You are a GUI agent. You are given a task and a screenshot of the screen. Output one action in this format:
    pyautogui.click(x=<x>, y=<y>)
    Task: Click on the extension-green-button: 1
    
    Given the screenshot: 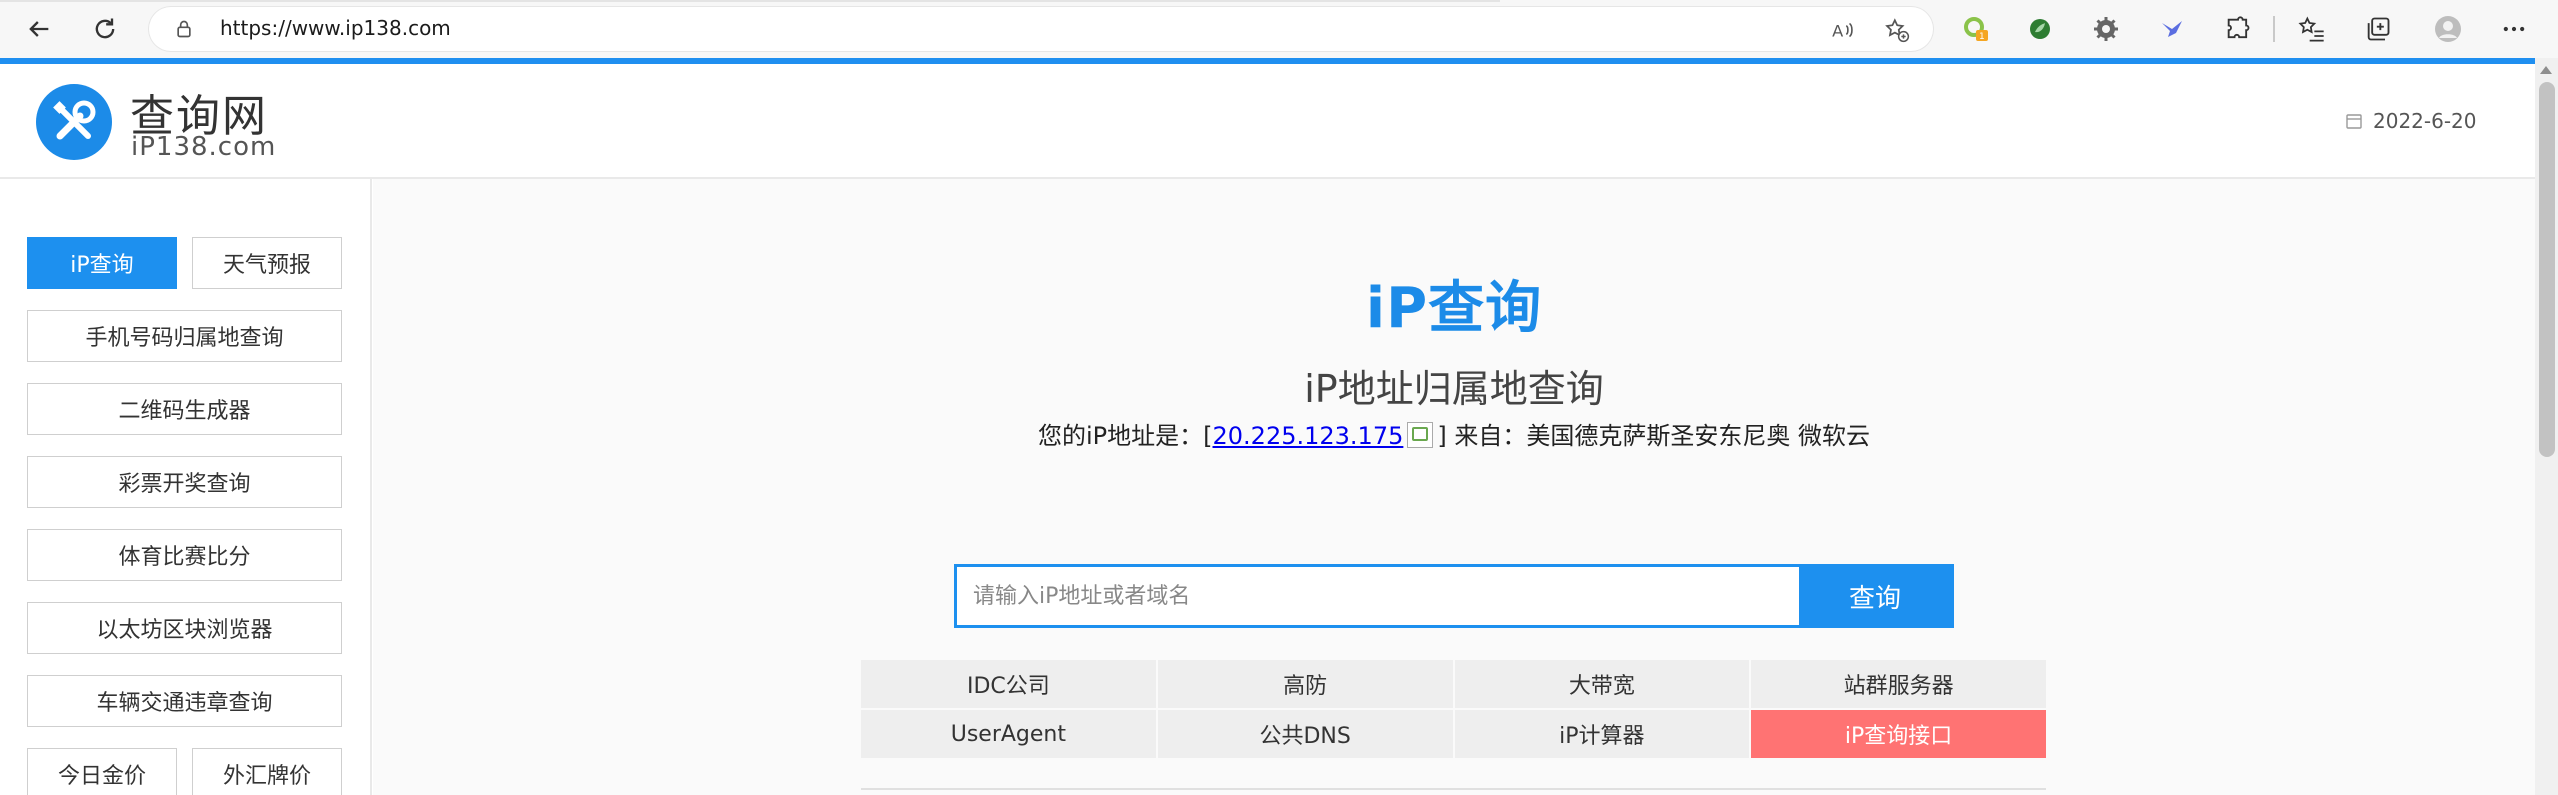 What is the action you would take?
    pyautogui.click(x=1976, y=29)
    